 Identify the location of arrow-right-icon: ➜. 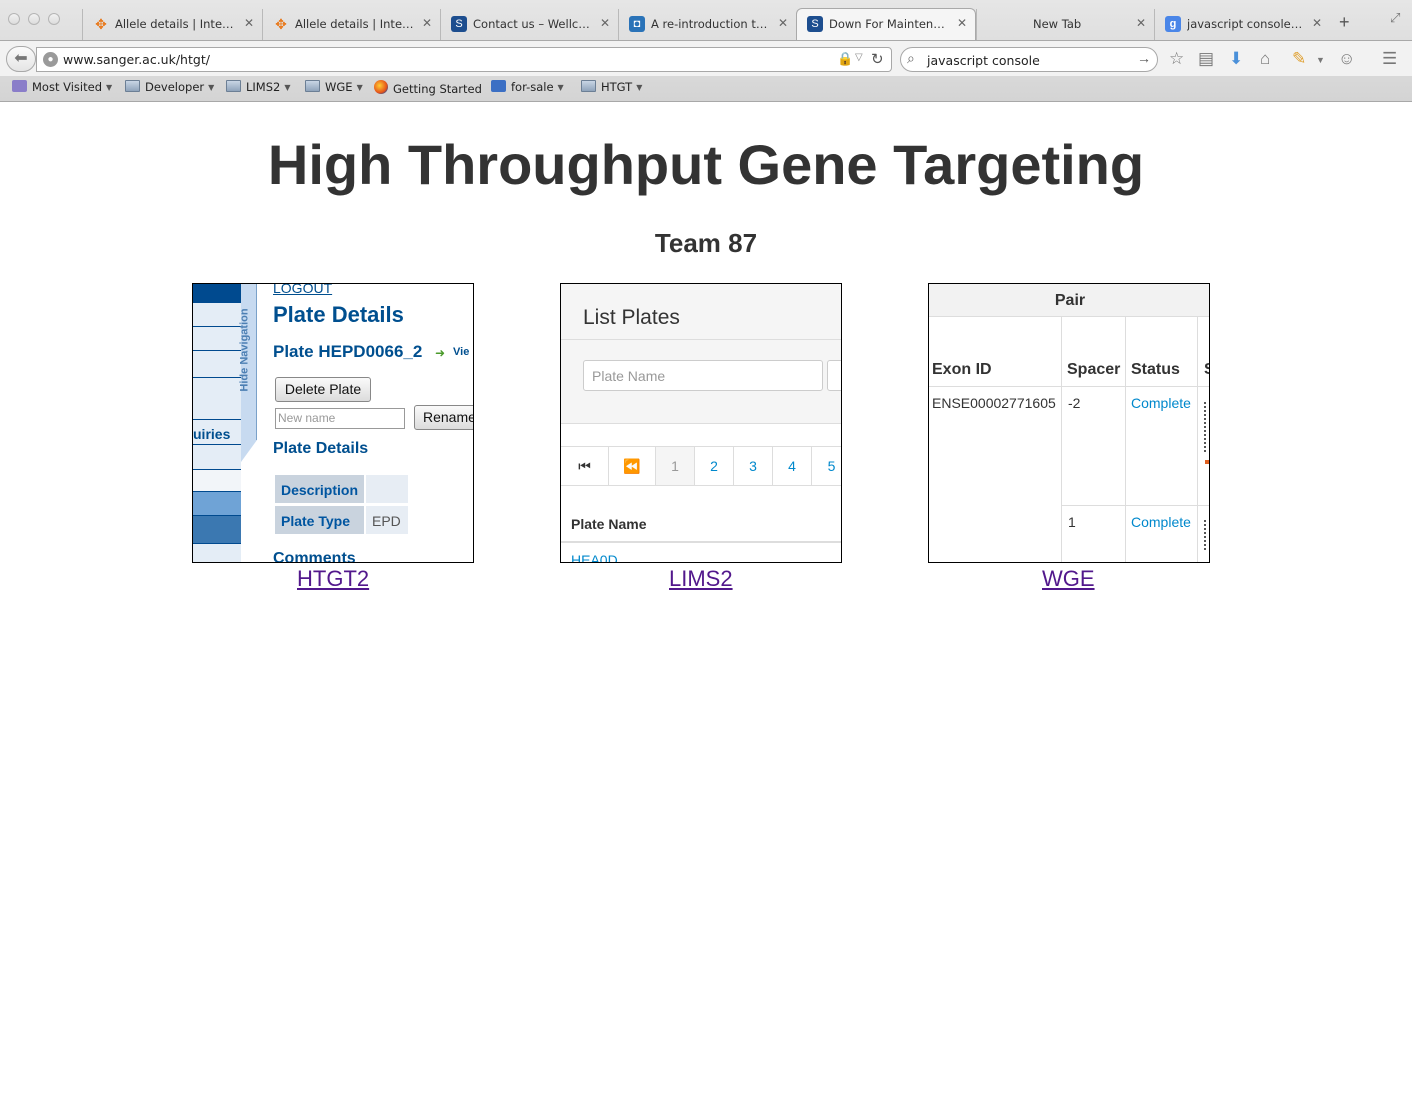
(440, 353).